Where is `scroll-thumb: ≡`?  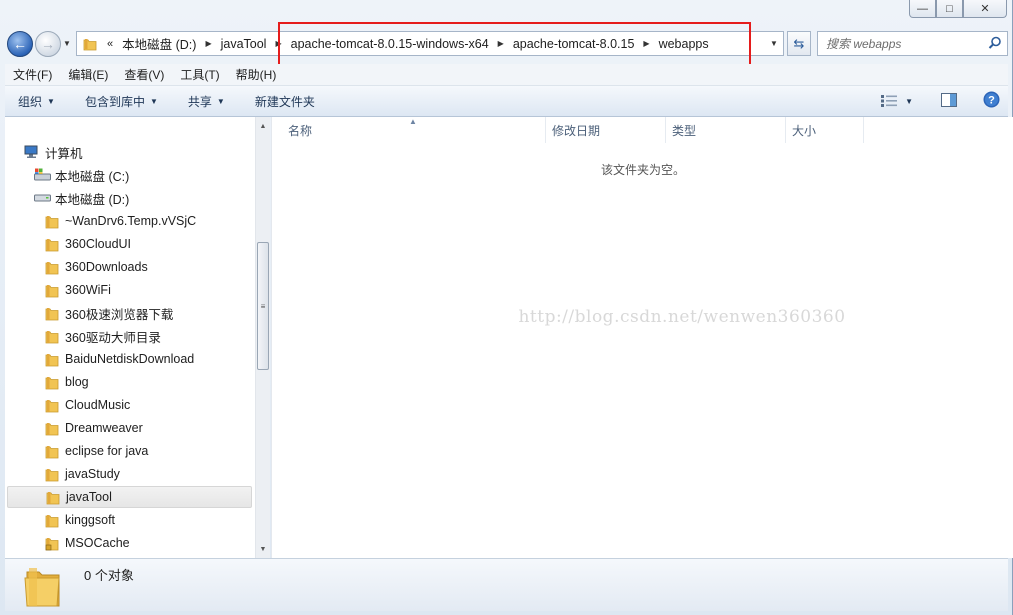
scroll-thumb: ≡ is located at coordinates (263, 306).